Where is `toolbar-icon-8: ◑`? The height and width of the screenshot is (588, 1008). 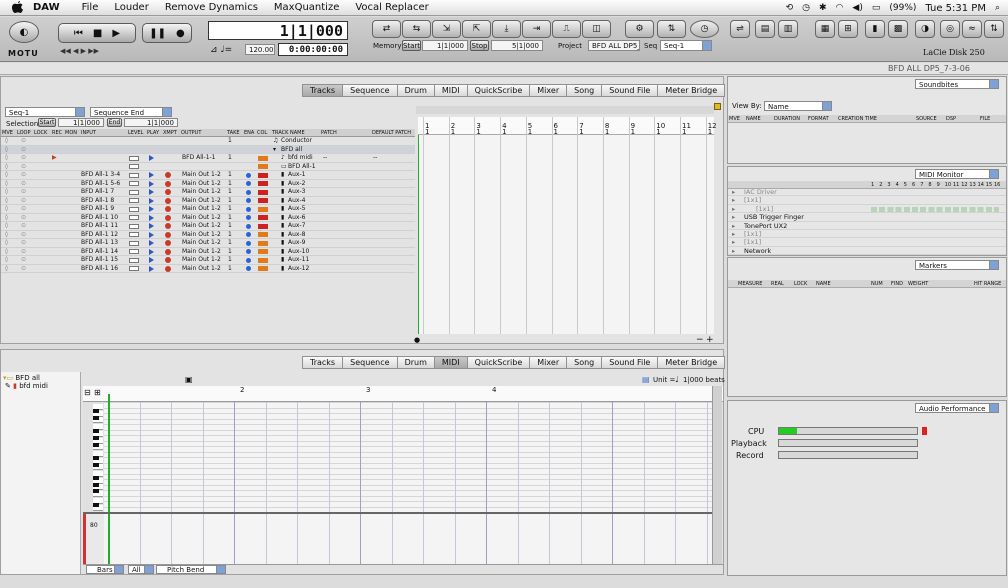
toolbar-icon-8: ◑ is located at coordinates (925, 29).